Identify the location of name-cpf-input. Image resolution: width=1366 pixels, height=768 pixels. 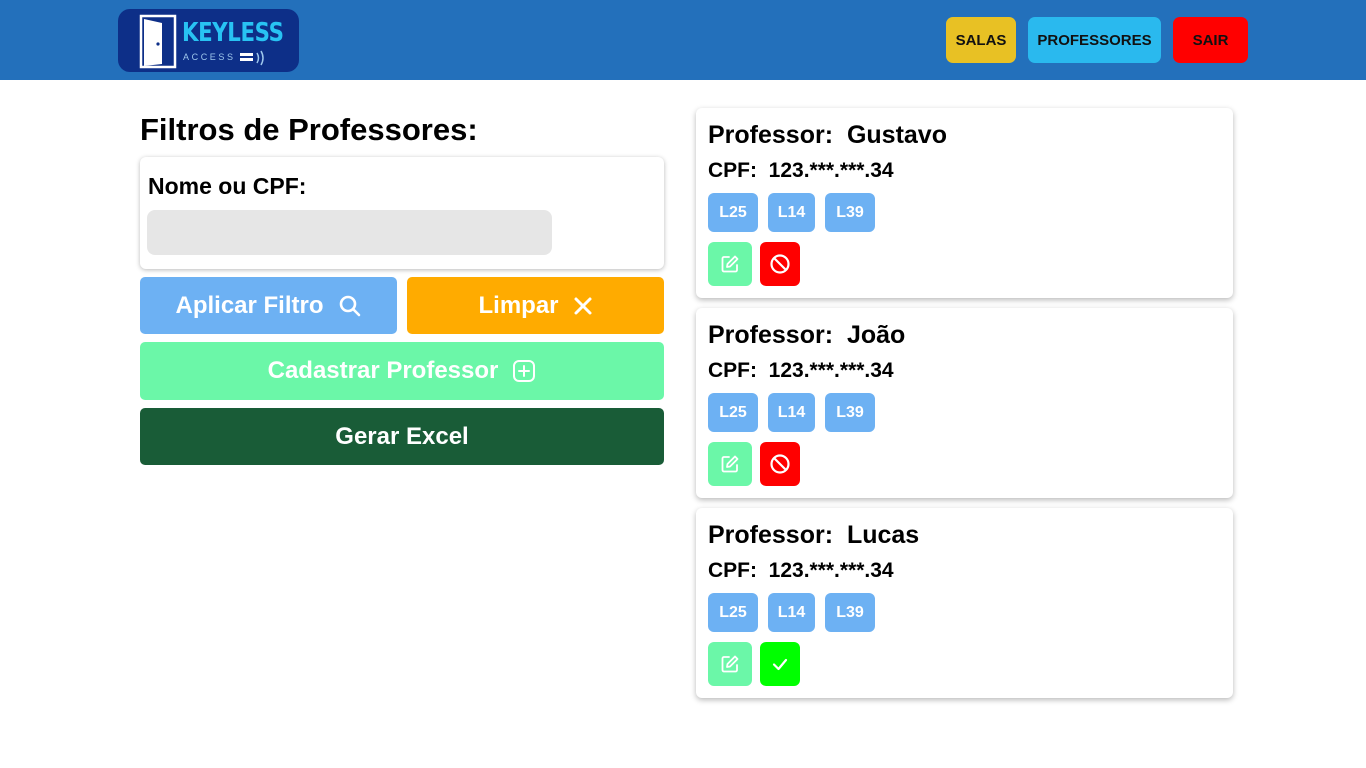
(349, 232).